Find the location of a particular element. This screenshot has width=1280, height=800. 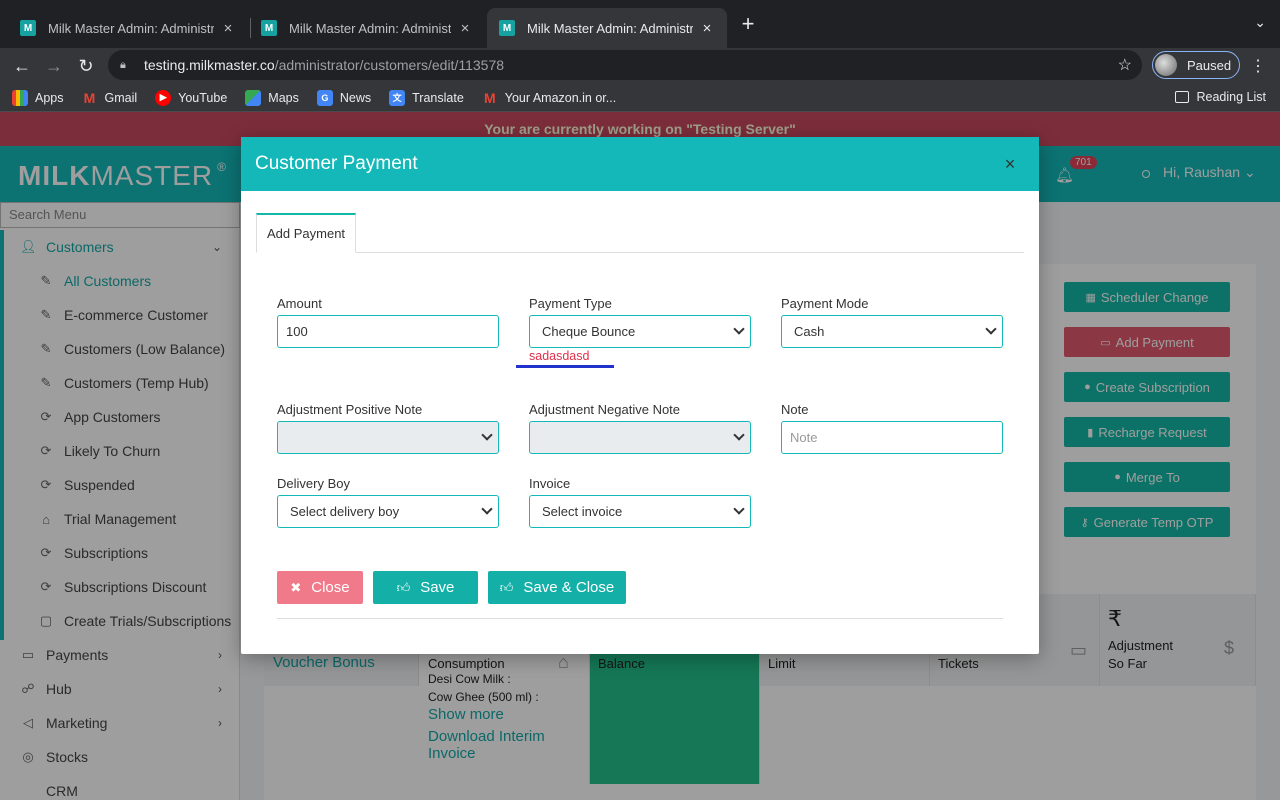

bookmark-label: Apps is located at coordinates (49, 97).